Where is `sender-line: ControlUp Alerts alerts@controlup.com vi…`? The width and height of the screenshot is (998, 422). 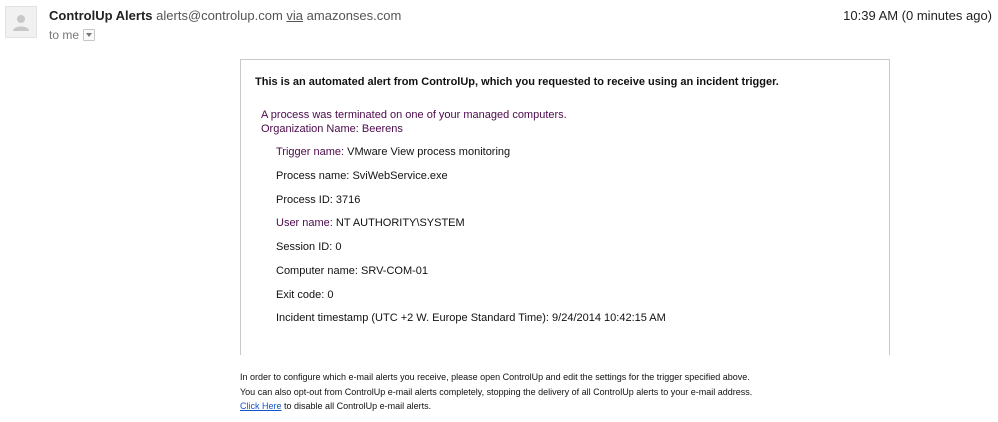
sender-line: ControlUp Alerts alerts@controlup.com vi… is located at coordinates (225, 15).